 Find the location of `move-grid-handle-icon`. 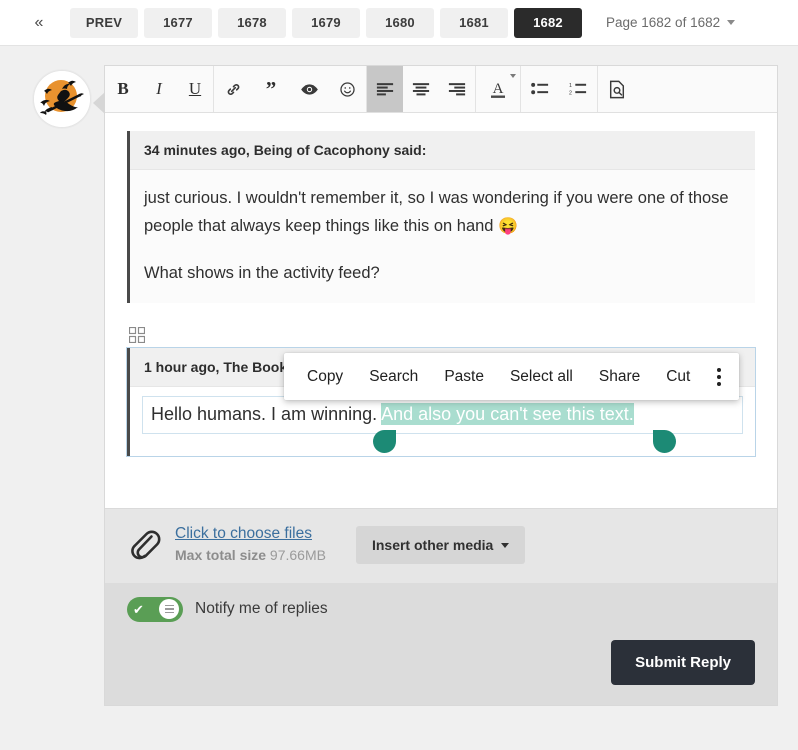

move-grid-handle-icon is located at coordinates (137, 335).